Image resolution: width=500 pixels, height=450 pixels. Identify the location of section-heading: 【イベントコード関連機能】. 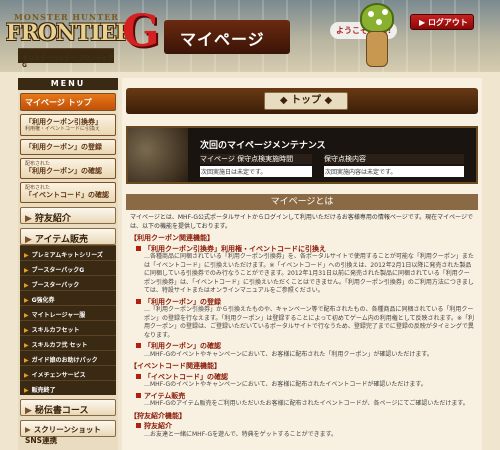
(175, 366).